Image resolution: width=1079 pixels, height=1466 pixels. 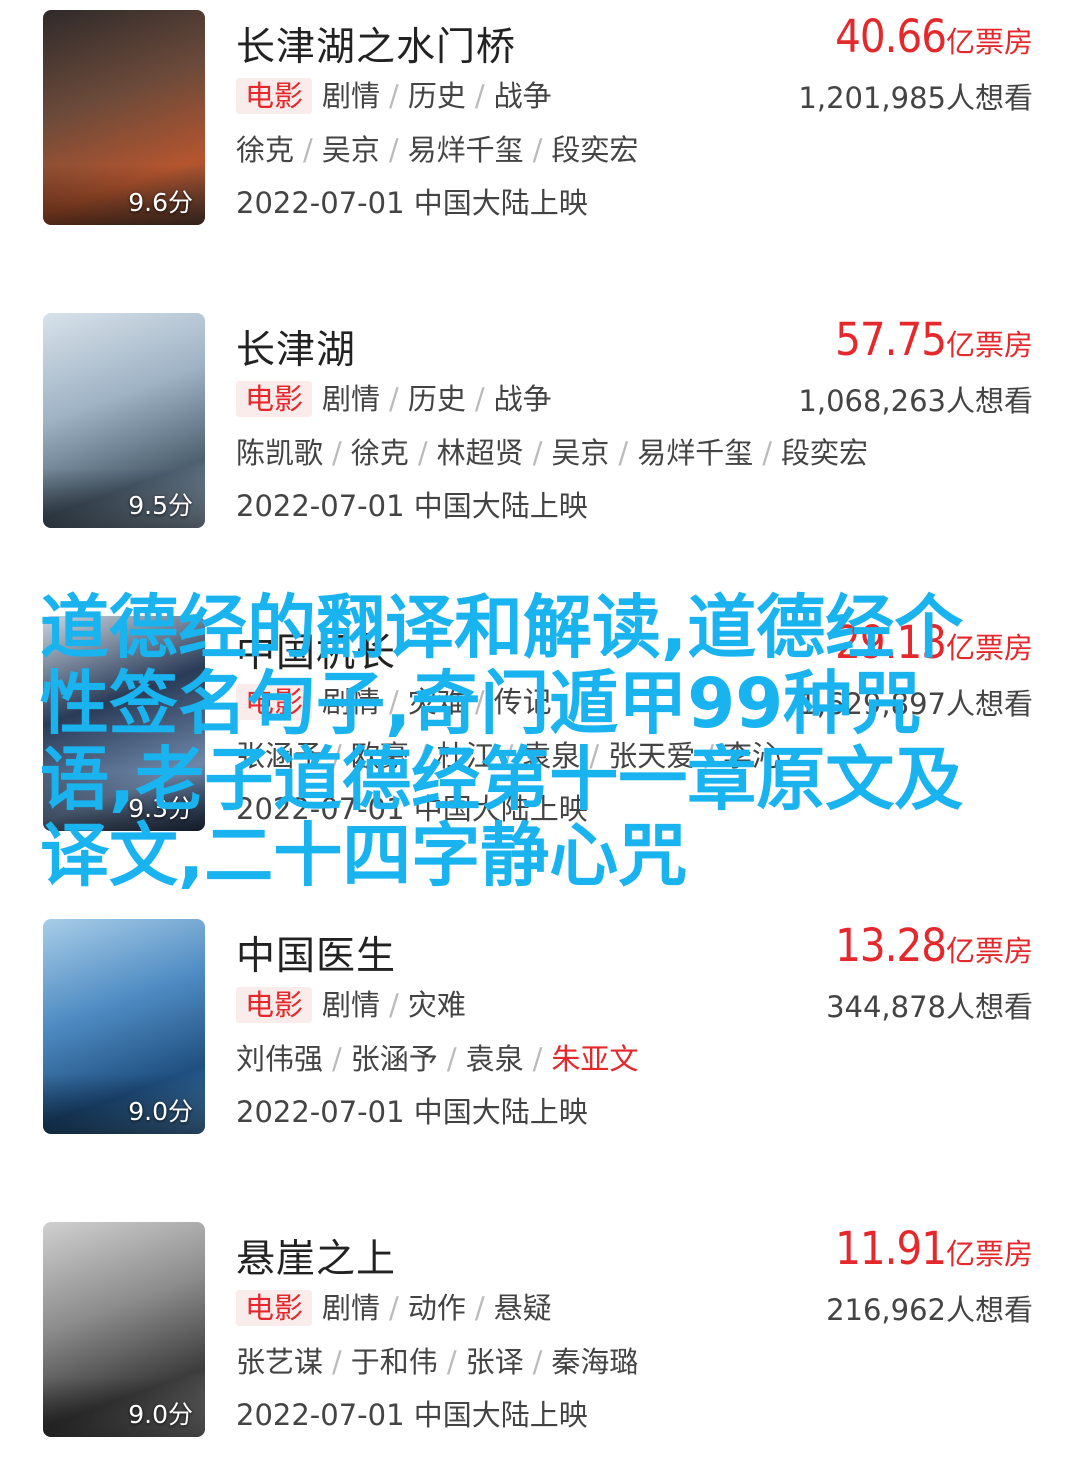 What do you see at coordinates (160, 505) in the screenshot?
I see `rating-score: 9.5分` at bounding box center [160, 505].